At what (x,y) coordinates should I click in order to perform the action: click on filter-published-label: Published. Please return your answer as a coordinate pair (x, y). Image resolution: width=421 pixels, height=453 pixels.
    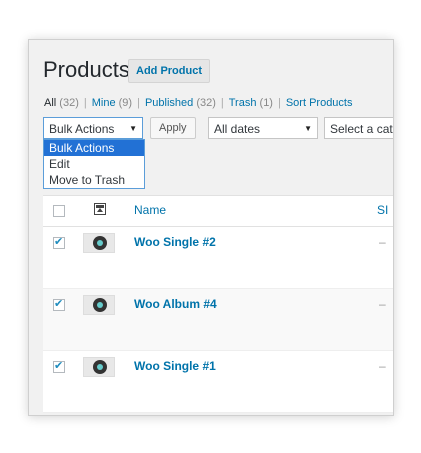
    Looking at the image, I should click on (169, 103).